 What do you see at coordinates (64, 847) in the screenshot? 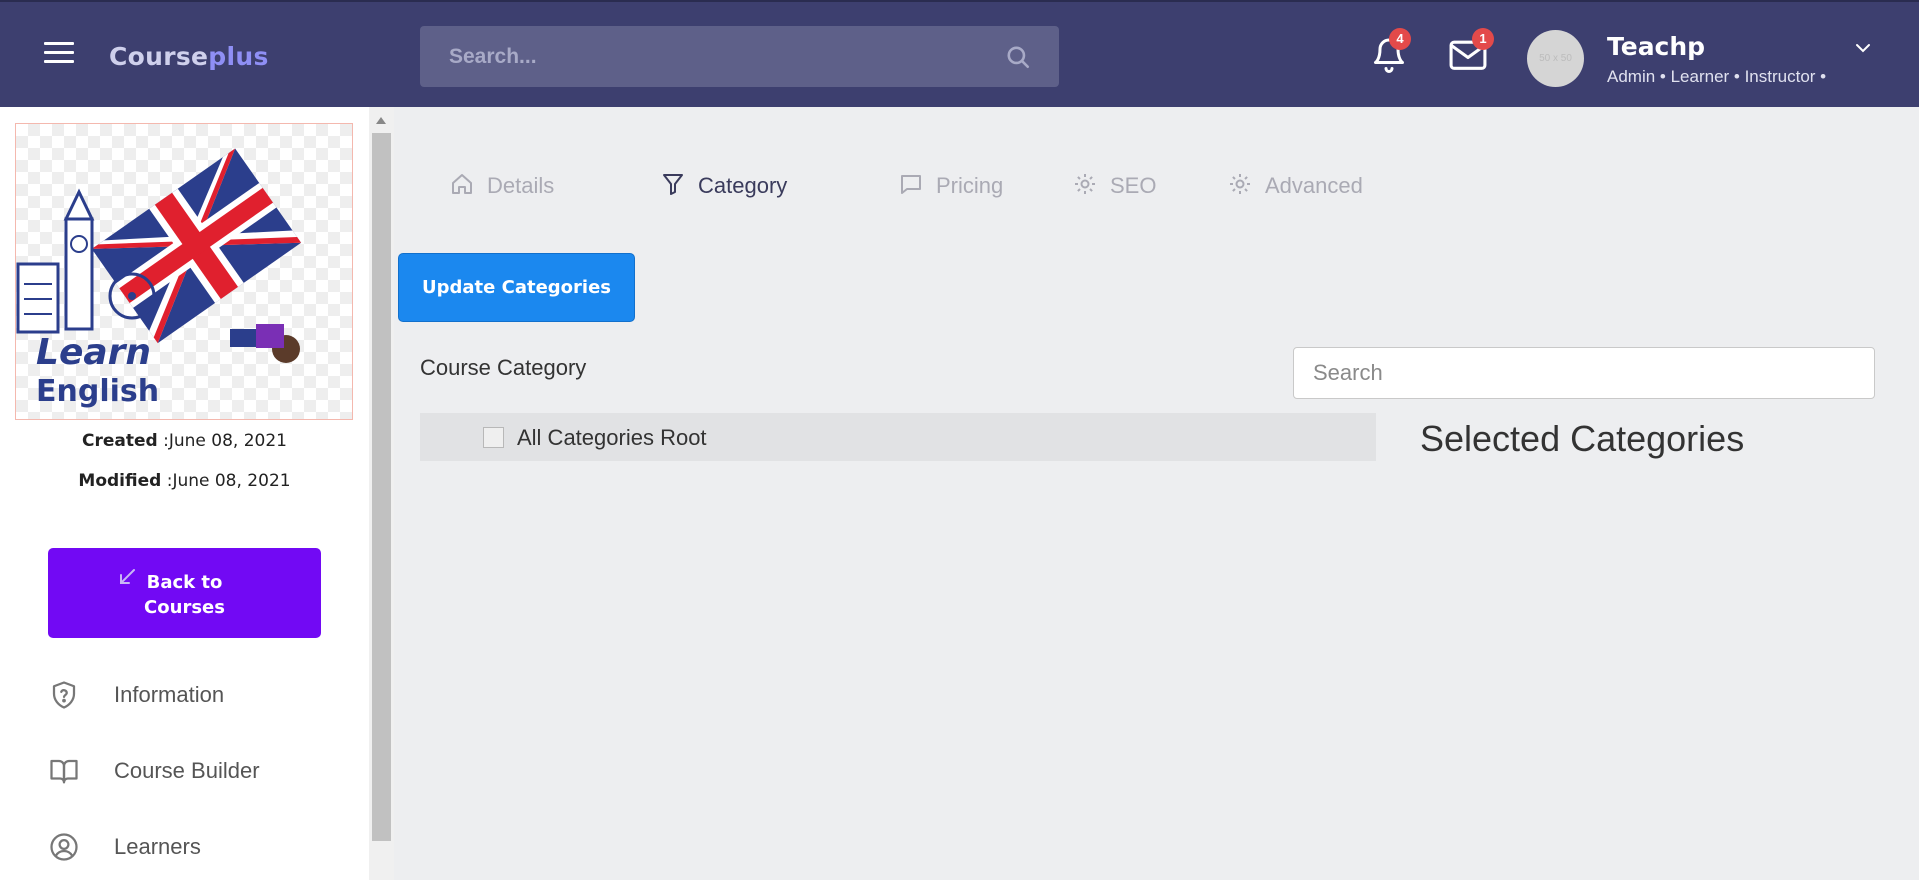
I see `user-circle-icon` at bounding box center [64, 847].